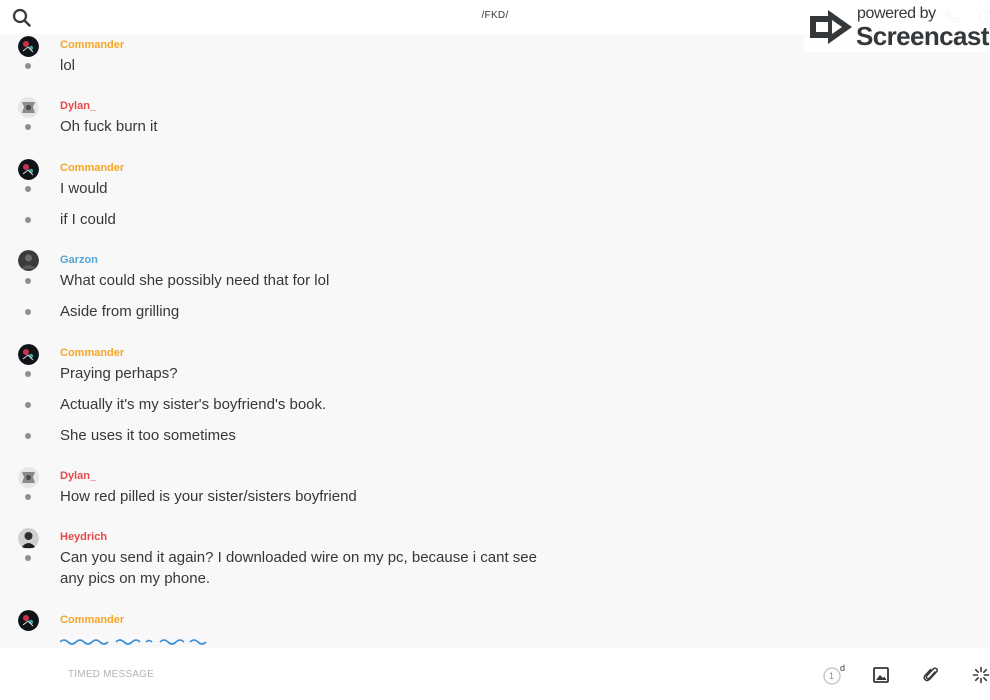 This screenshot has height=700, width=990. Describe the element at coordinates (981, 675) in the screenshot. I see `giphy-sparkle-icon` at that location.